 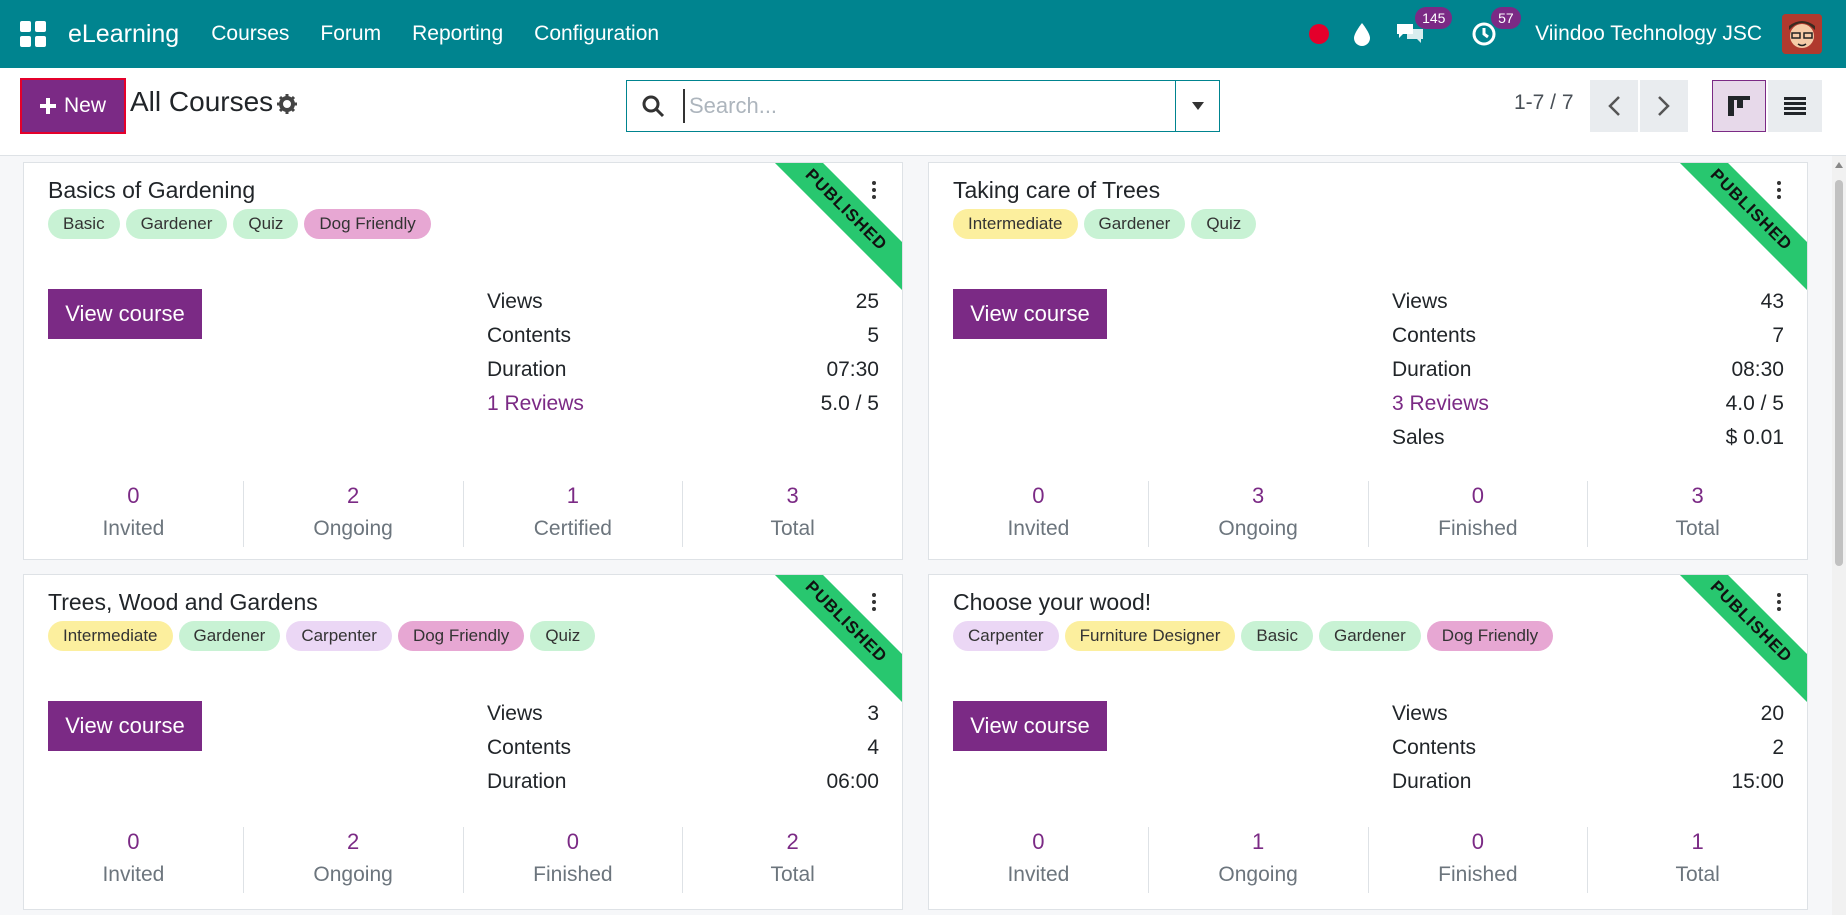 I want to click on vertical-scrollbar, so click(x=1839, y=535).